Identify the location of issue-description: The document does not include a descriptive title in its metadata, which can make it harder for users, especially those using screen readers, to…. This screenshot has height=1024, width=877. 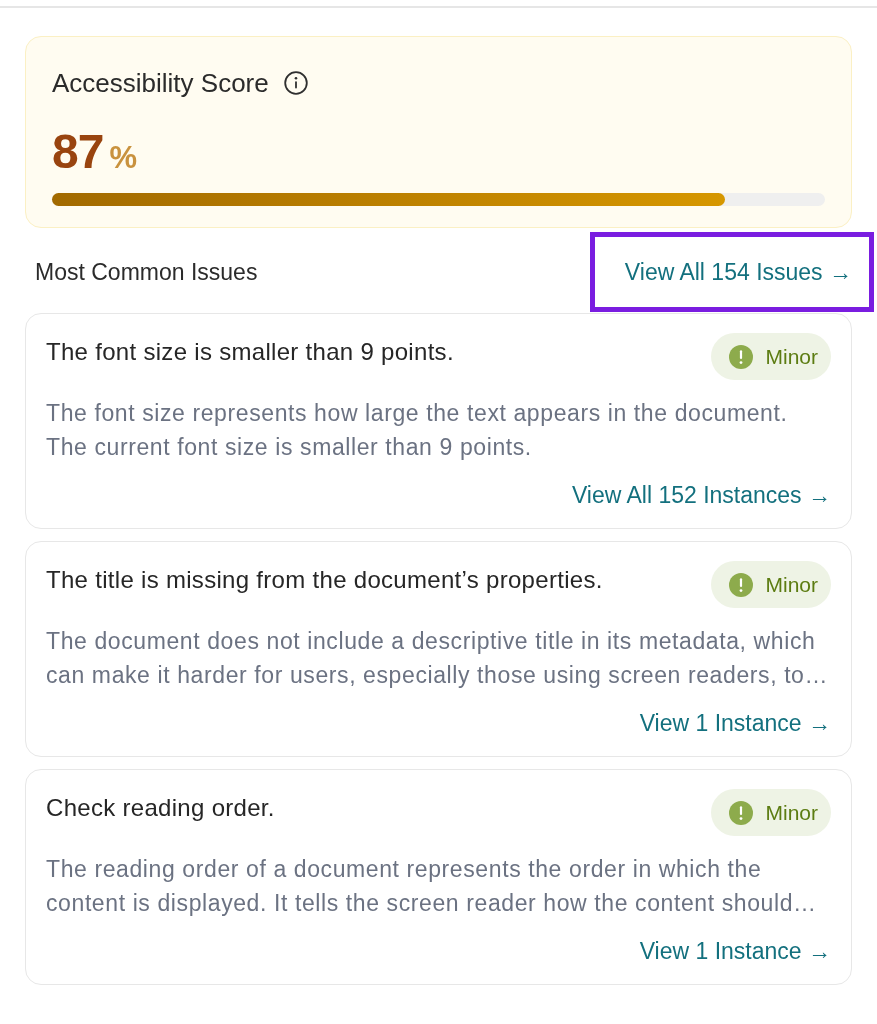
(438, 658).